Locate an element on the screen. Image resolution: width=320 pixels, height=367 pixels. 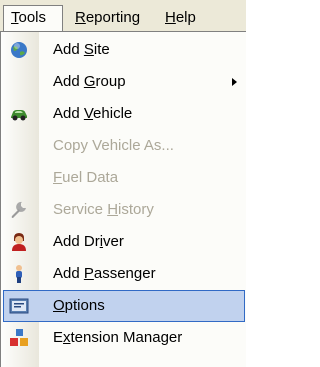
menu-bar: Tools Reporting Help is located at coordinates (123, 16).